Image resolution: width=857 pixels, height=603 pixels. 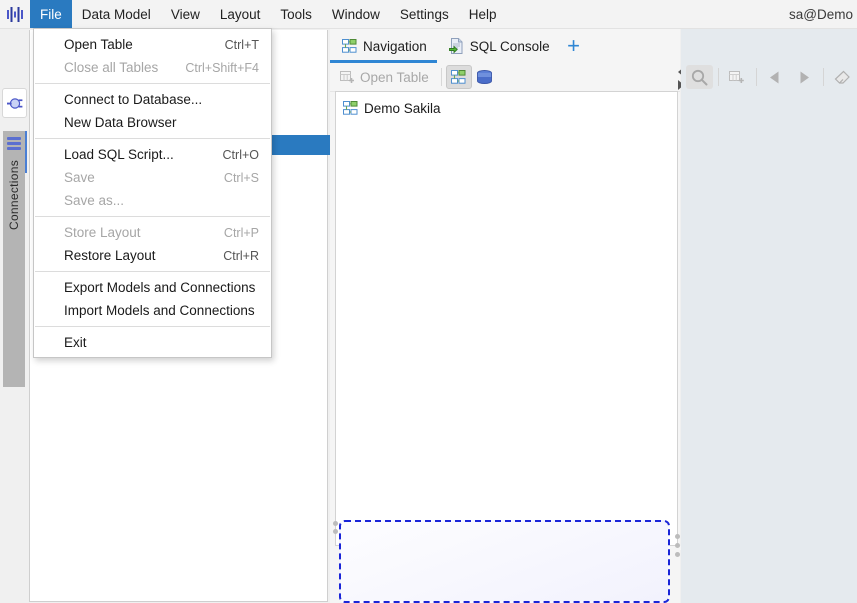 I want to click on menu-window: Window, so click(x=356, y=14).